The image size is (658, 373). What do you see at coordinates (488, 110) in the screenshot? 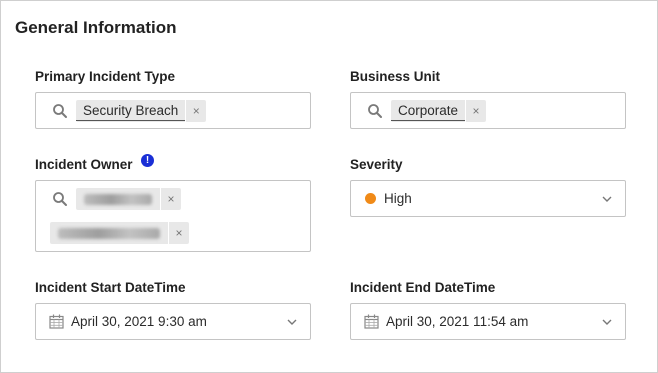
I see `business-unit-field: Corporate ×` at bounding box center [488, 110].